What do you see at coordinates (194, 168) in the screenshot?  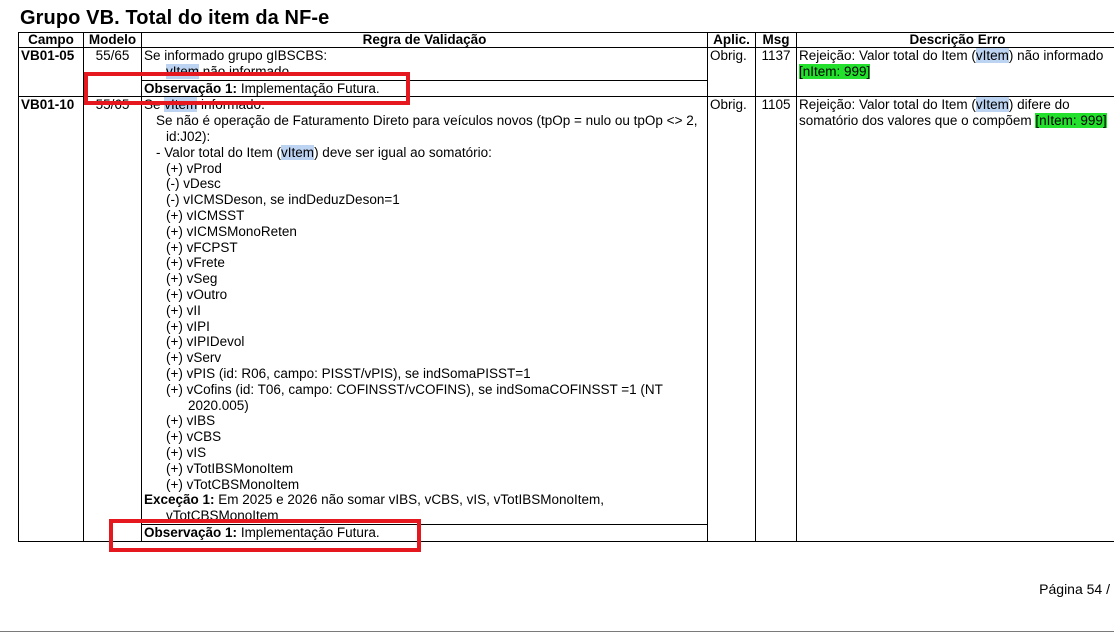 I see `sum-item: (+) vProd` at bounding box center [194, 168].